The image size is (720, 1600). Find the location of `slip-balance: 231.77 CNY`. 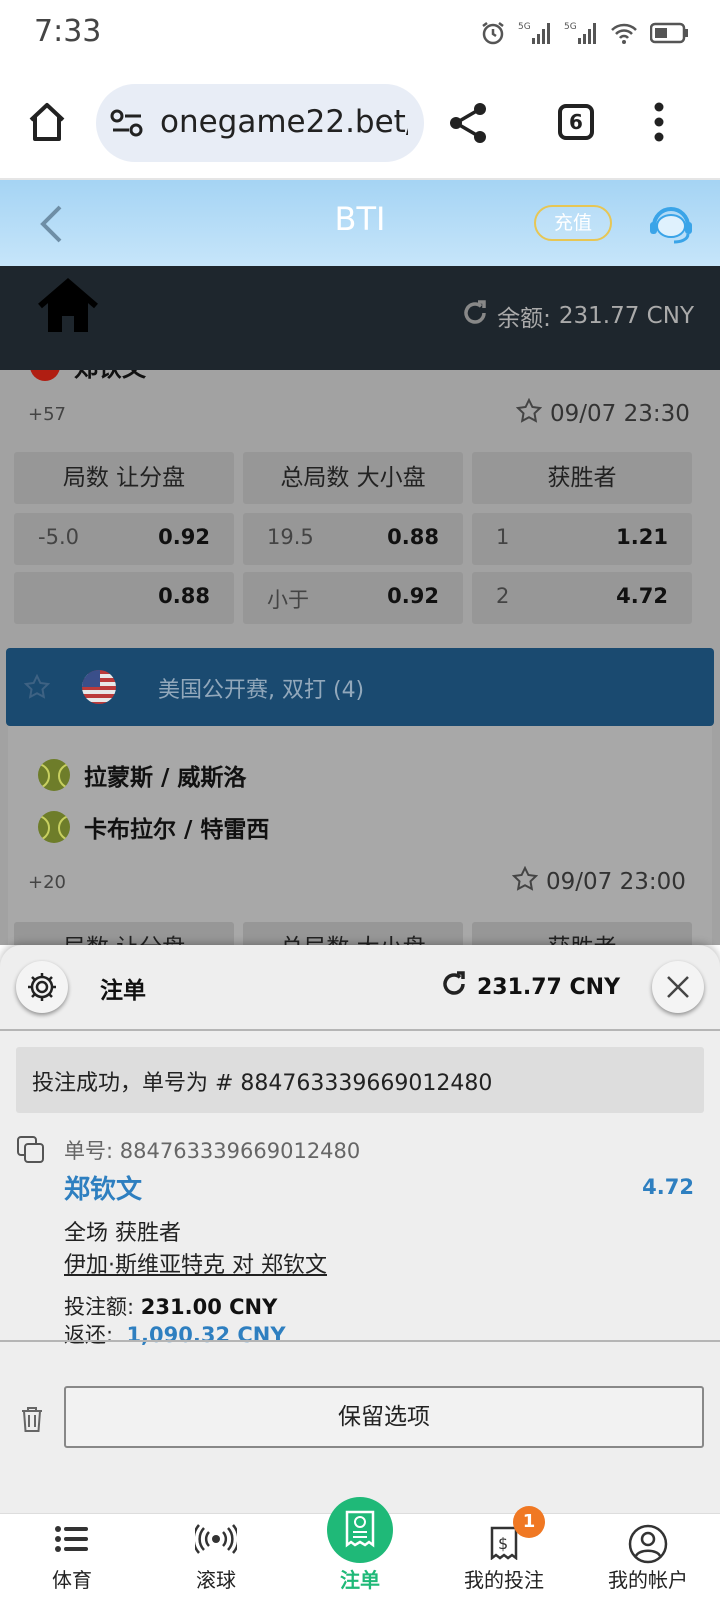

slip-balance: 231.77 CNY is located at coordinates (530, 987).